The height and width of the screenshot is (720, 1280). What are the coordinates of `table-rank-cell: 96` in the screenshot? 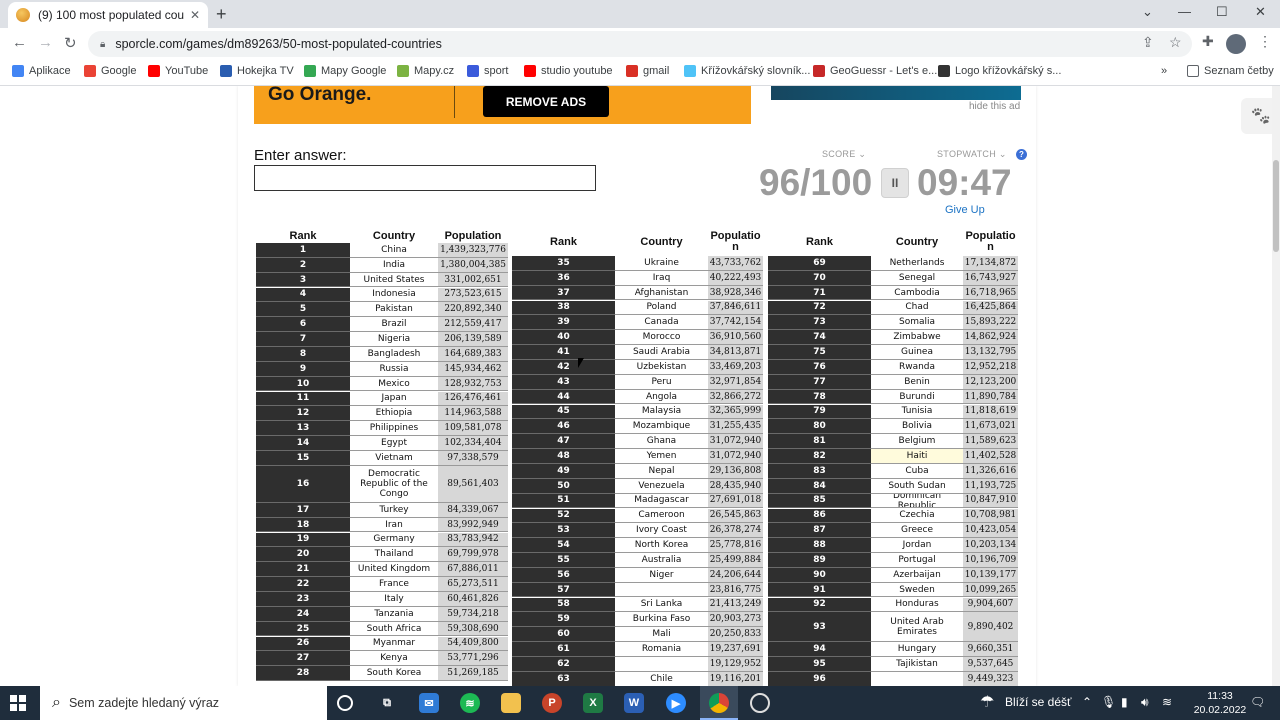 It's located at (819, 678).